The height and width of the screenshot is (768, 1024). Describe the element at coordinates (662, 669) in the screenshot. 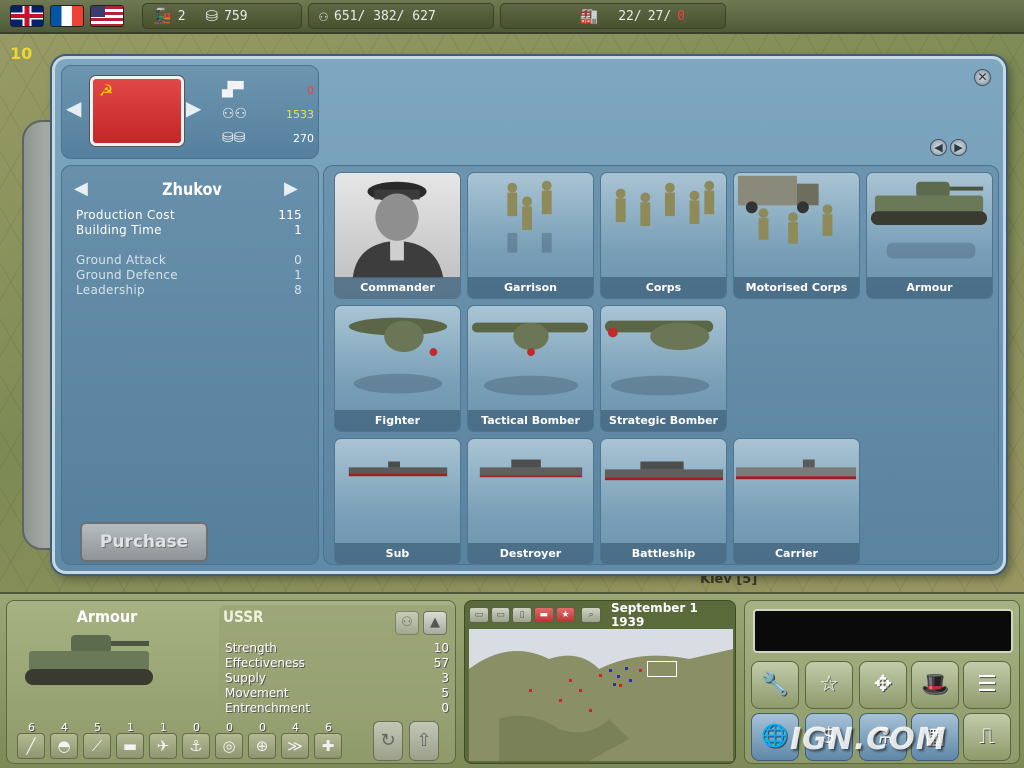

I see `minimap-viewport` at that location.